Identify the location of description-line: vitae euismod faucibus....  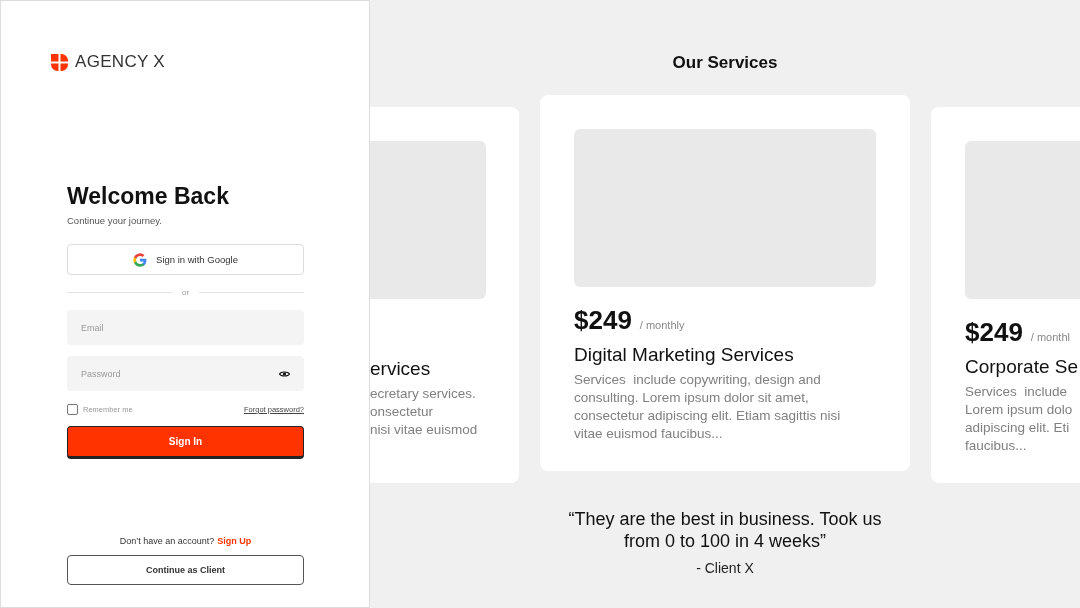
(649, 434).